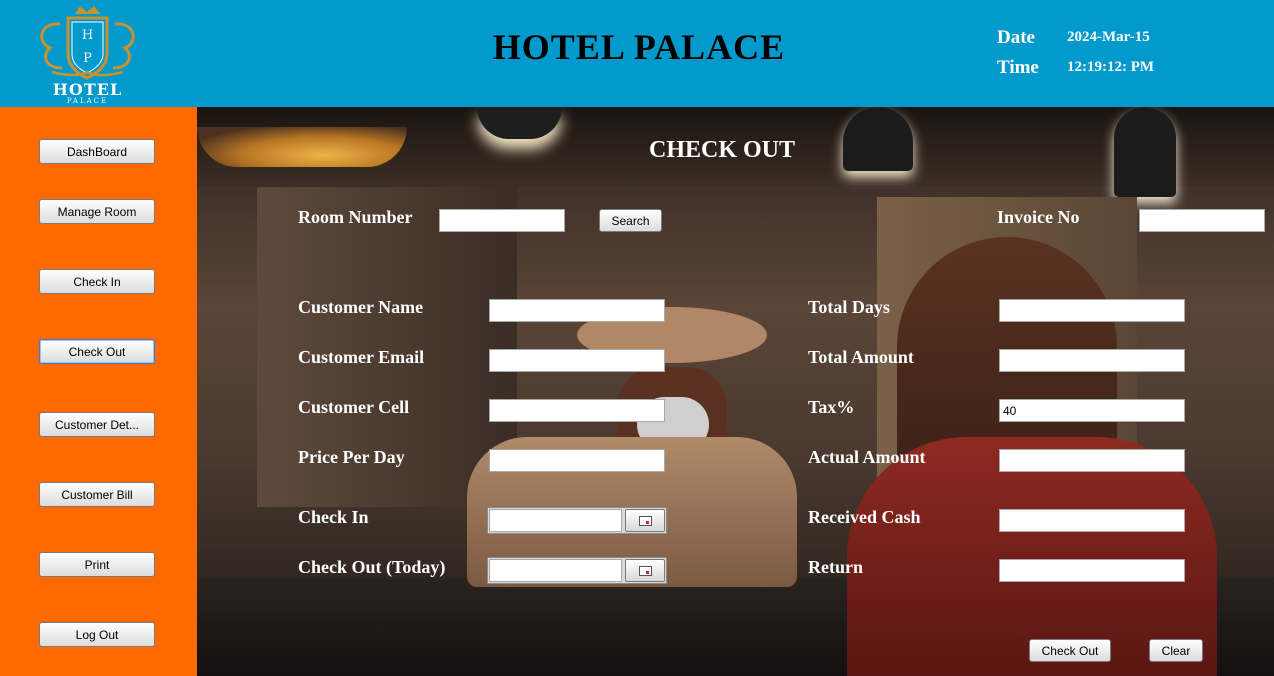 Image resolution: width=1274 pixels, height=676 pixels. Describe the element at coordinates (1016, 37) in the screenshot. I see `date-label: Date` at that location.